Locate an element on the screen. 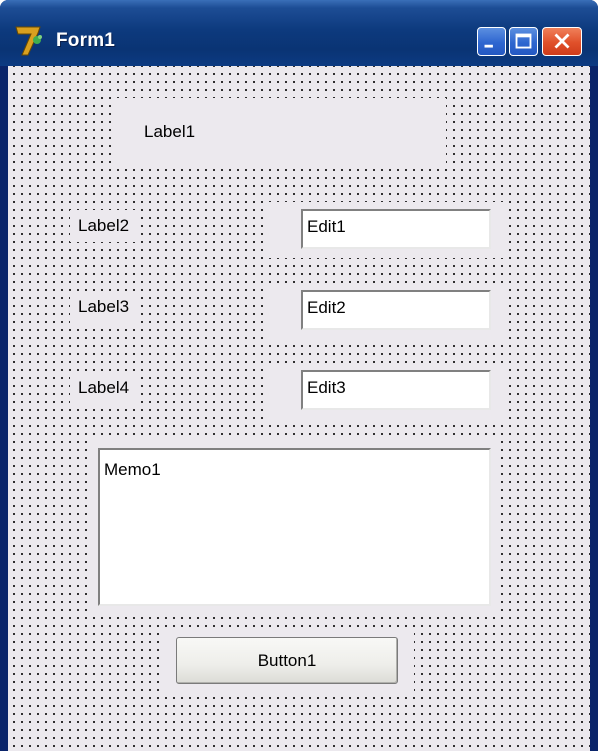 The width and height of the screenshot is (598, 751). button1: Button1 is located at coordinates (287, 660).